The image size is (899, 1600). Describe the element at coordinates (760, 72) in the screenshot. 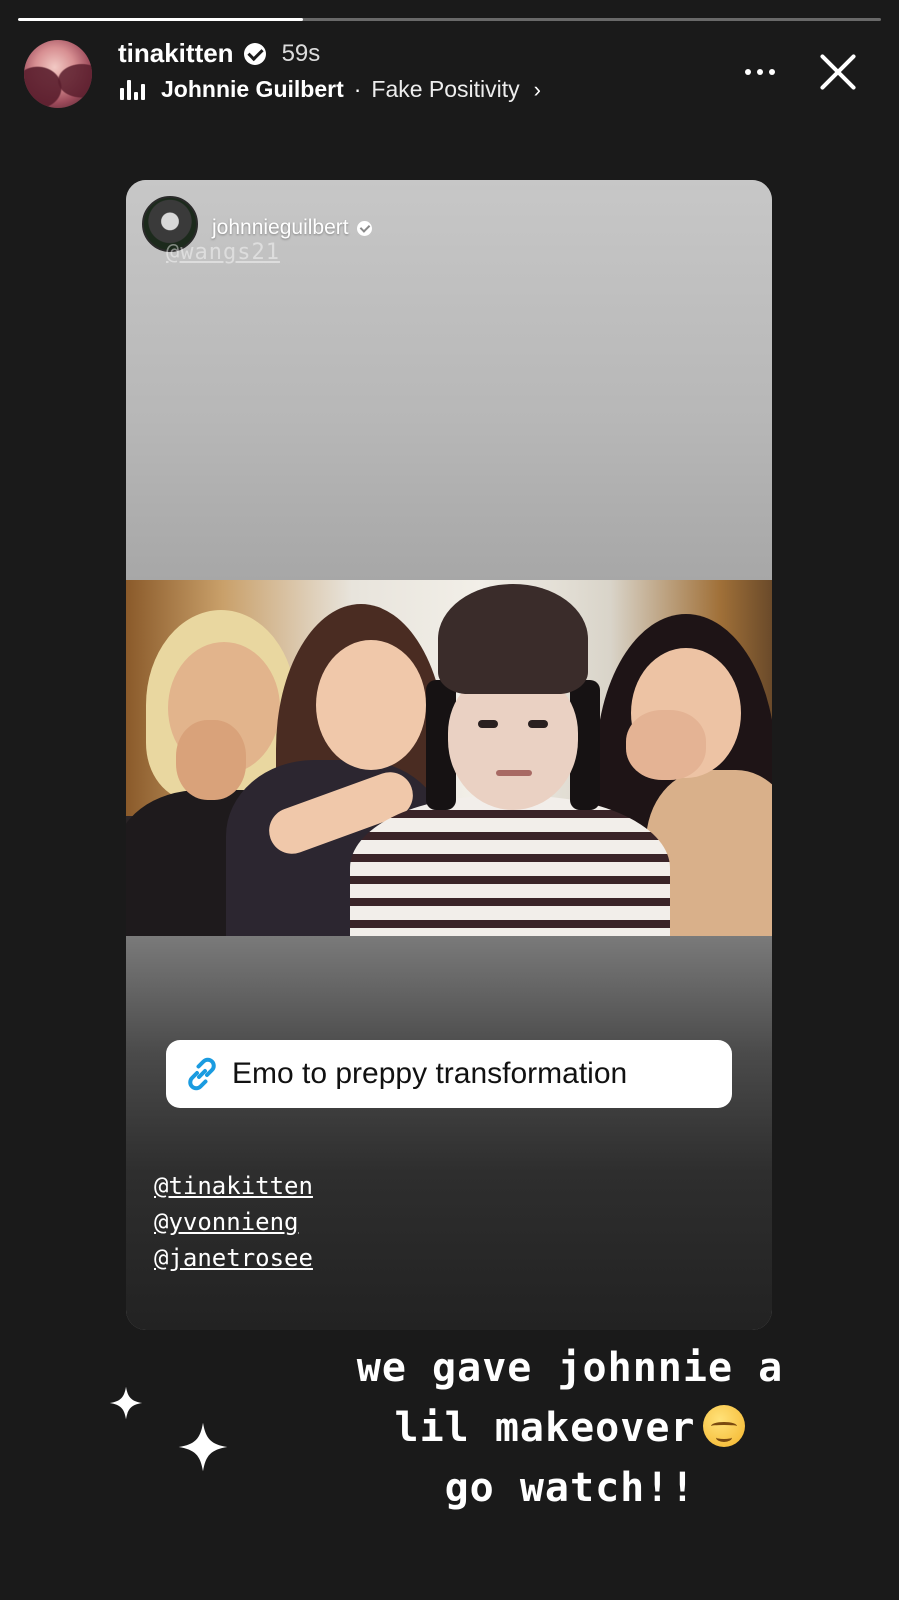

I see `more-horizontal-icon` at that location.